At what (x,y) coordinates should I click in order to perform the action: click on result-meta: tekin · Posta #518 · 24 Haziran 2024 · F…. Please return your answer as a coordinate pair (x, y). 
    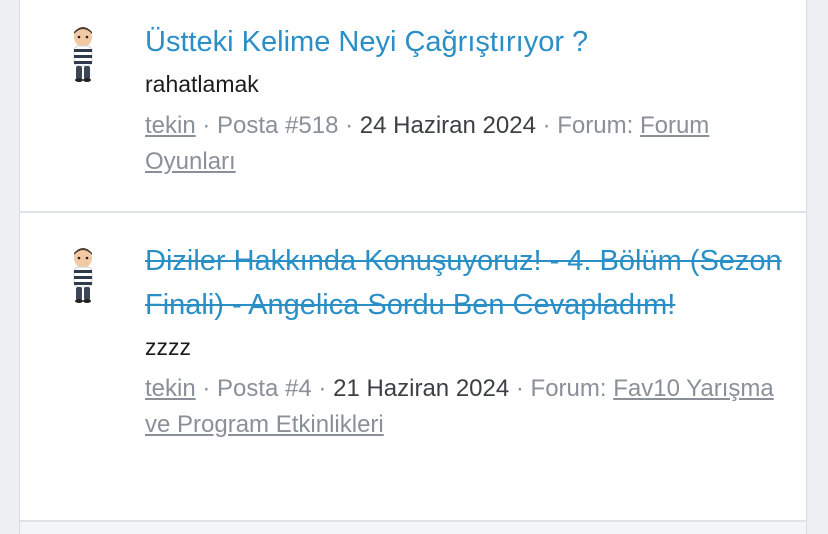
    Looking at the image, I should click on (427, 143).